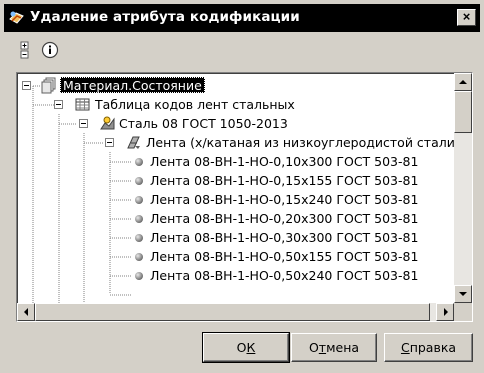  I want to click on info-button, so click(50, 50).